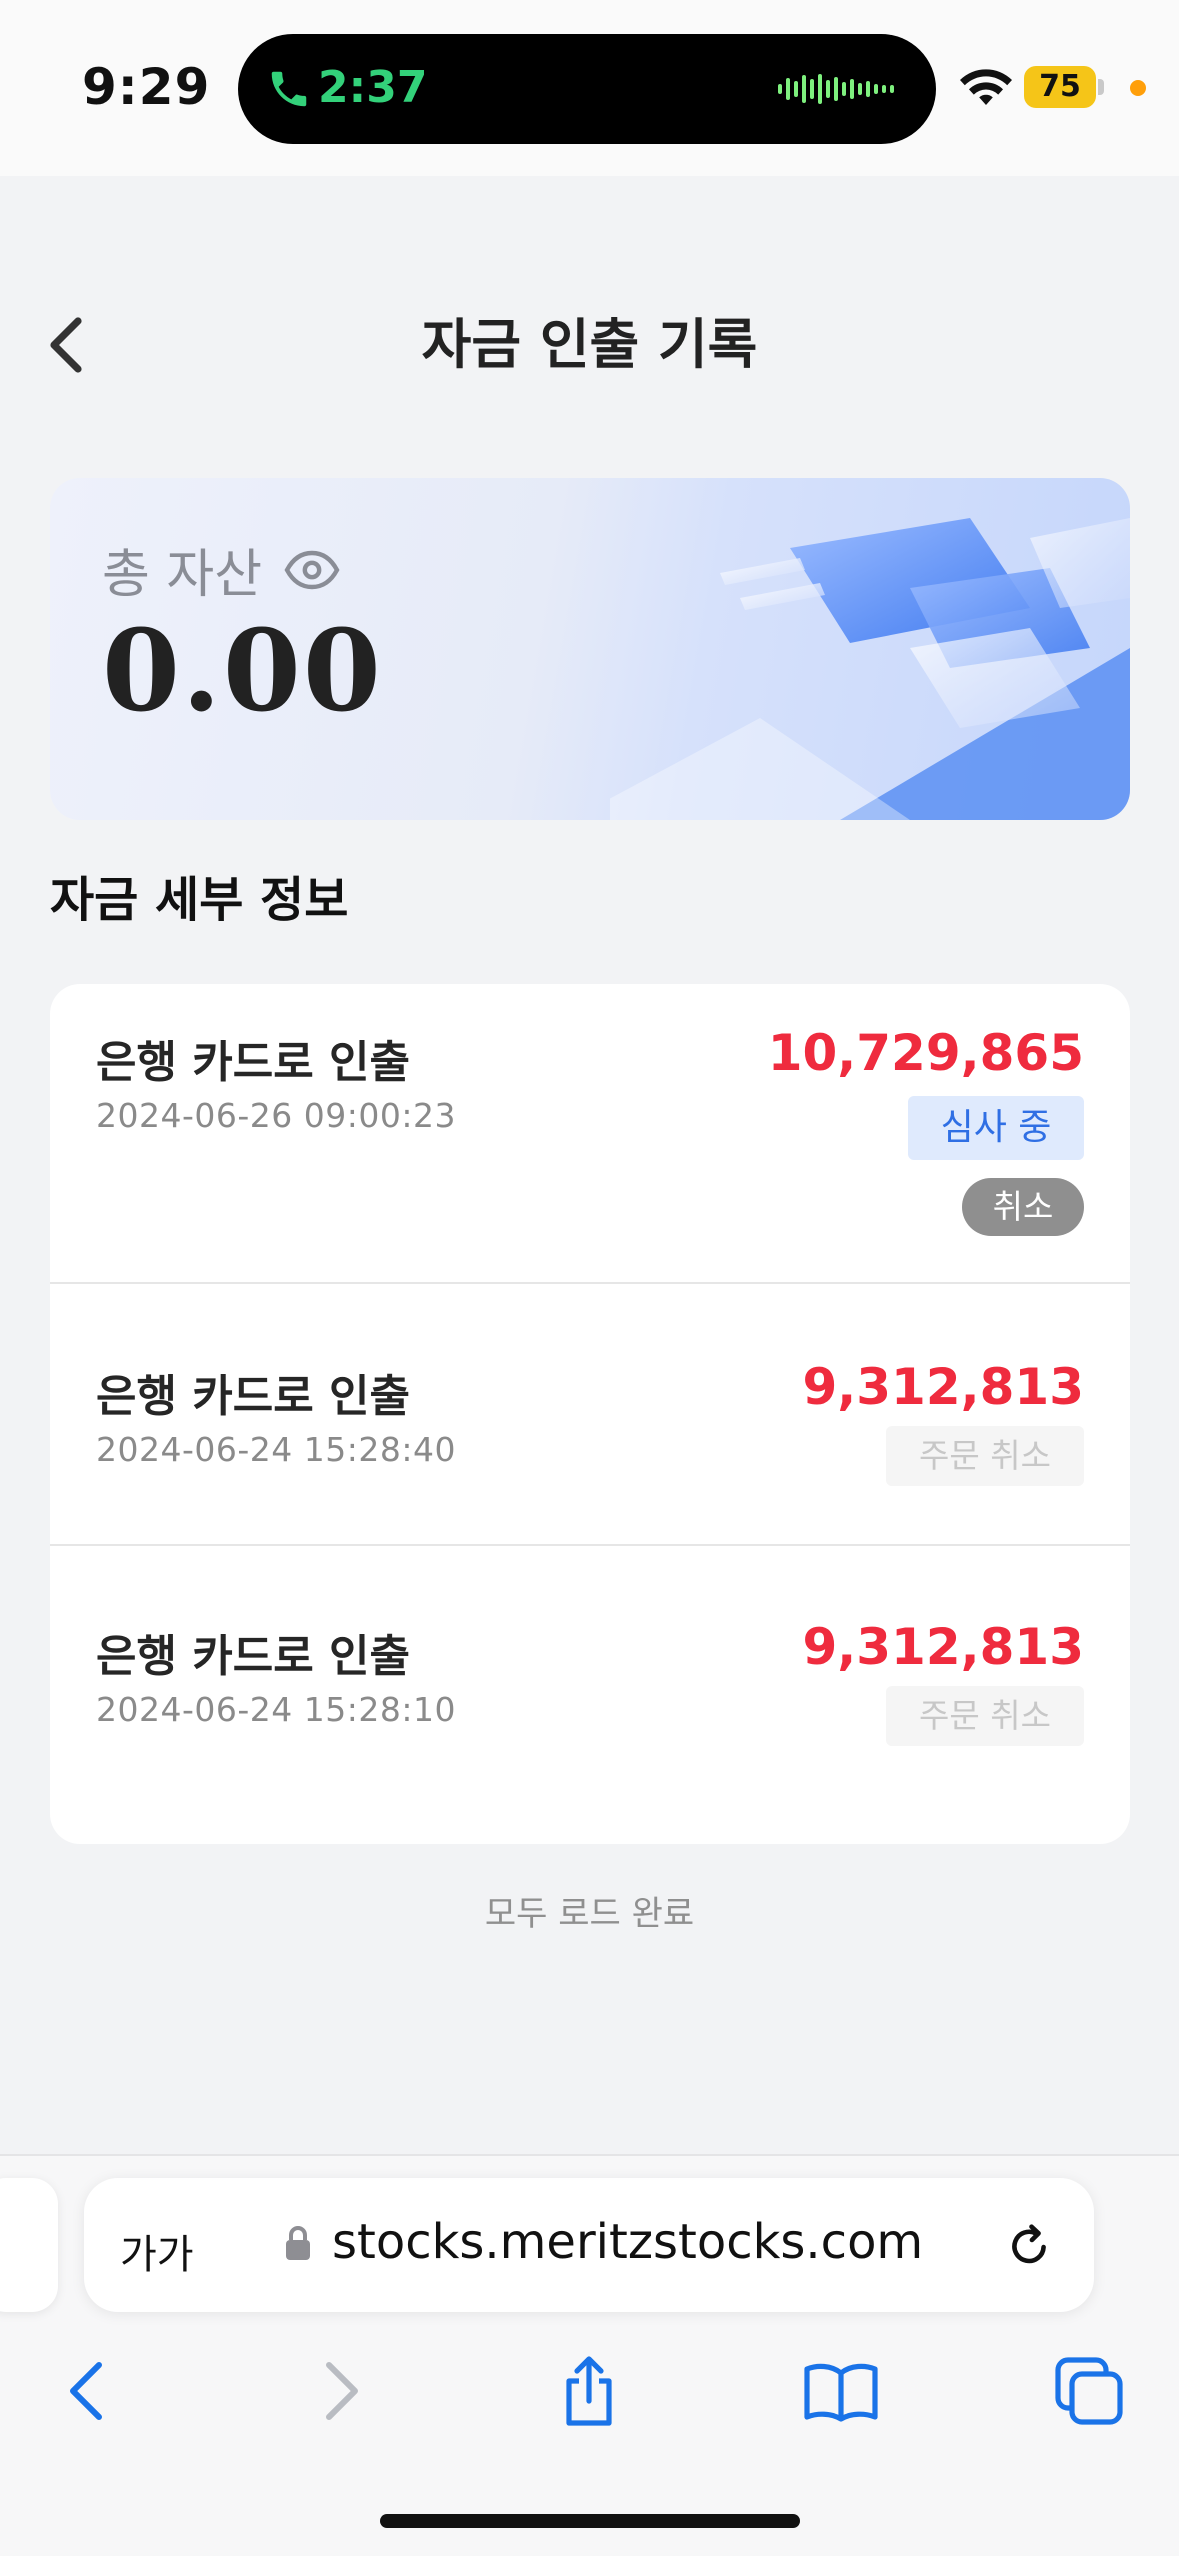  I want to click on bookmarks-icon, so click(841, 2392).